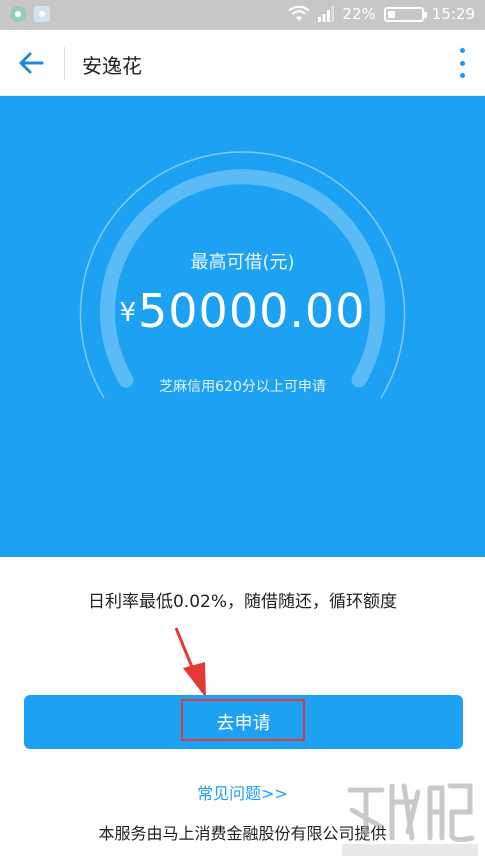  I want to click on signal-icon, so click(326, 14).